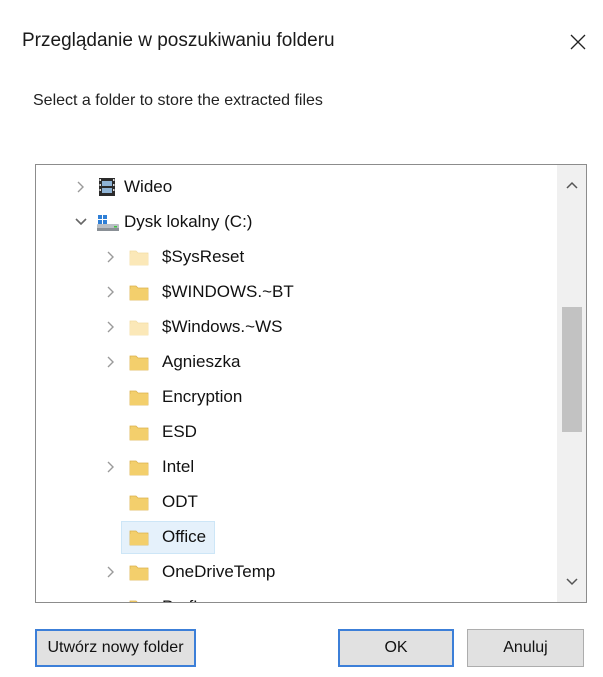 This screenshot has height=677, width=603. I want to click on tree-item-label: Dysk lokalny (C:), so click(188, 221).